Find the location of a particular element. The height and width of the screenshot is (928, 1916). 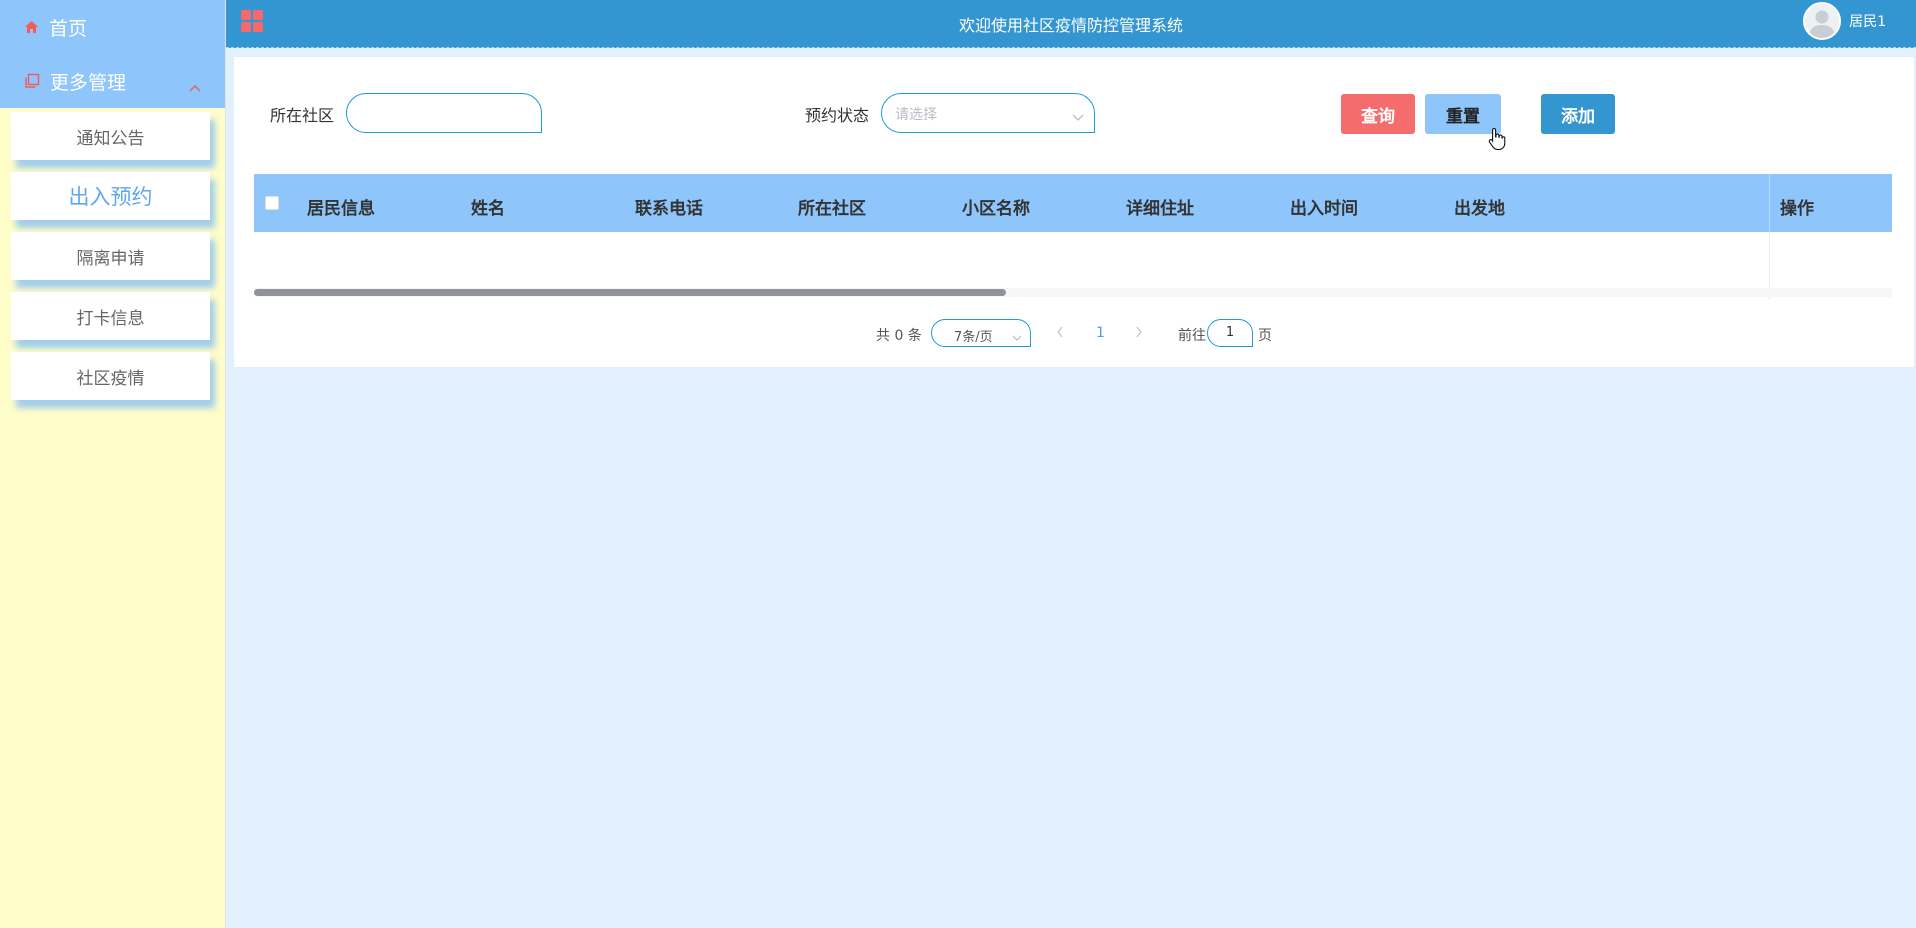

column-time: 出入时间 is located at coordinates (1324, 209).